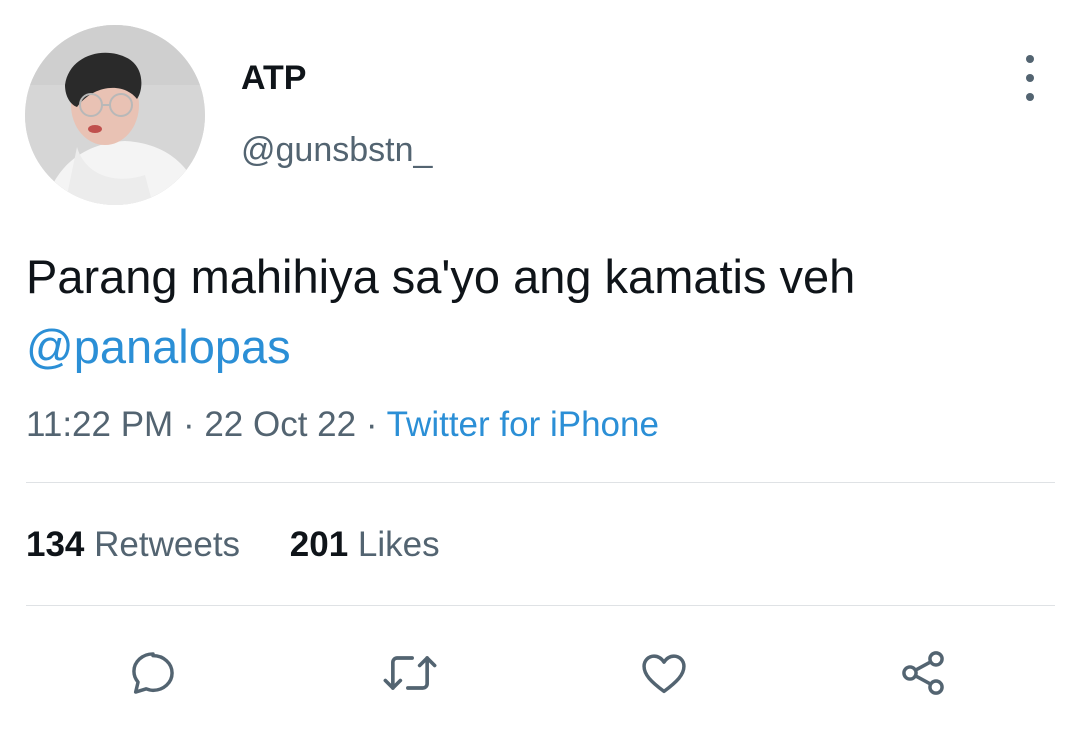 This screenshot has width=1080, height=753. Describe the element at coordinates (100, 424) in the screenshot. I see `tweet-time: 11:22 PM` at that location.